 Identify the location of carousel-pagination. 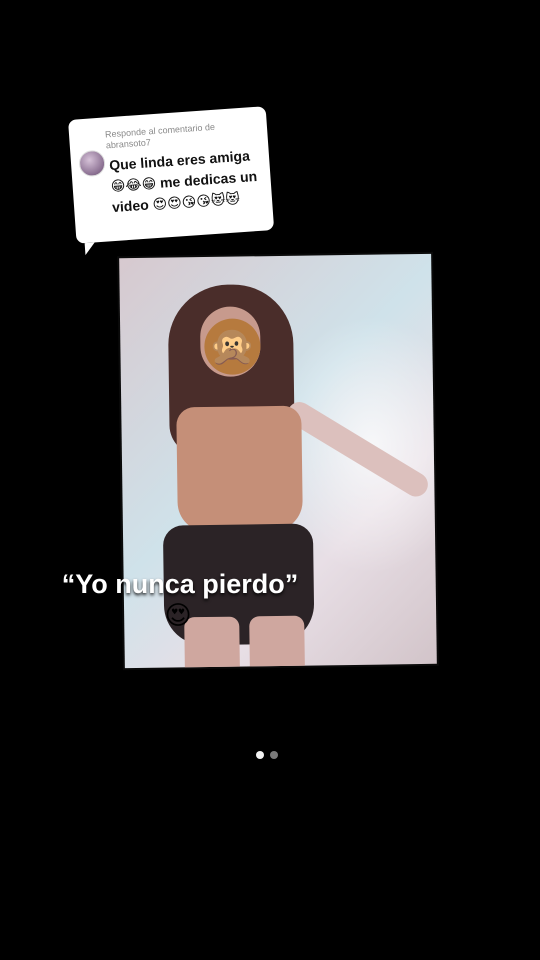
(267, 755).